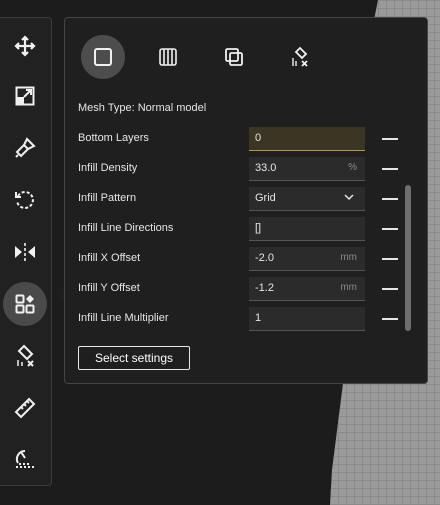 This screenshot has width=440, height=505. Describe the element at coordinates (307, 199) in the screenshot. I see `infill-pattern-dropdown: Grid` at that location.